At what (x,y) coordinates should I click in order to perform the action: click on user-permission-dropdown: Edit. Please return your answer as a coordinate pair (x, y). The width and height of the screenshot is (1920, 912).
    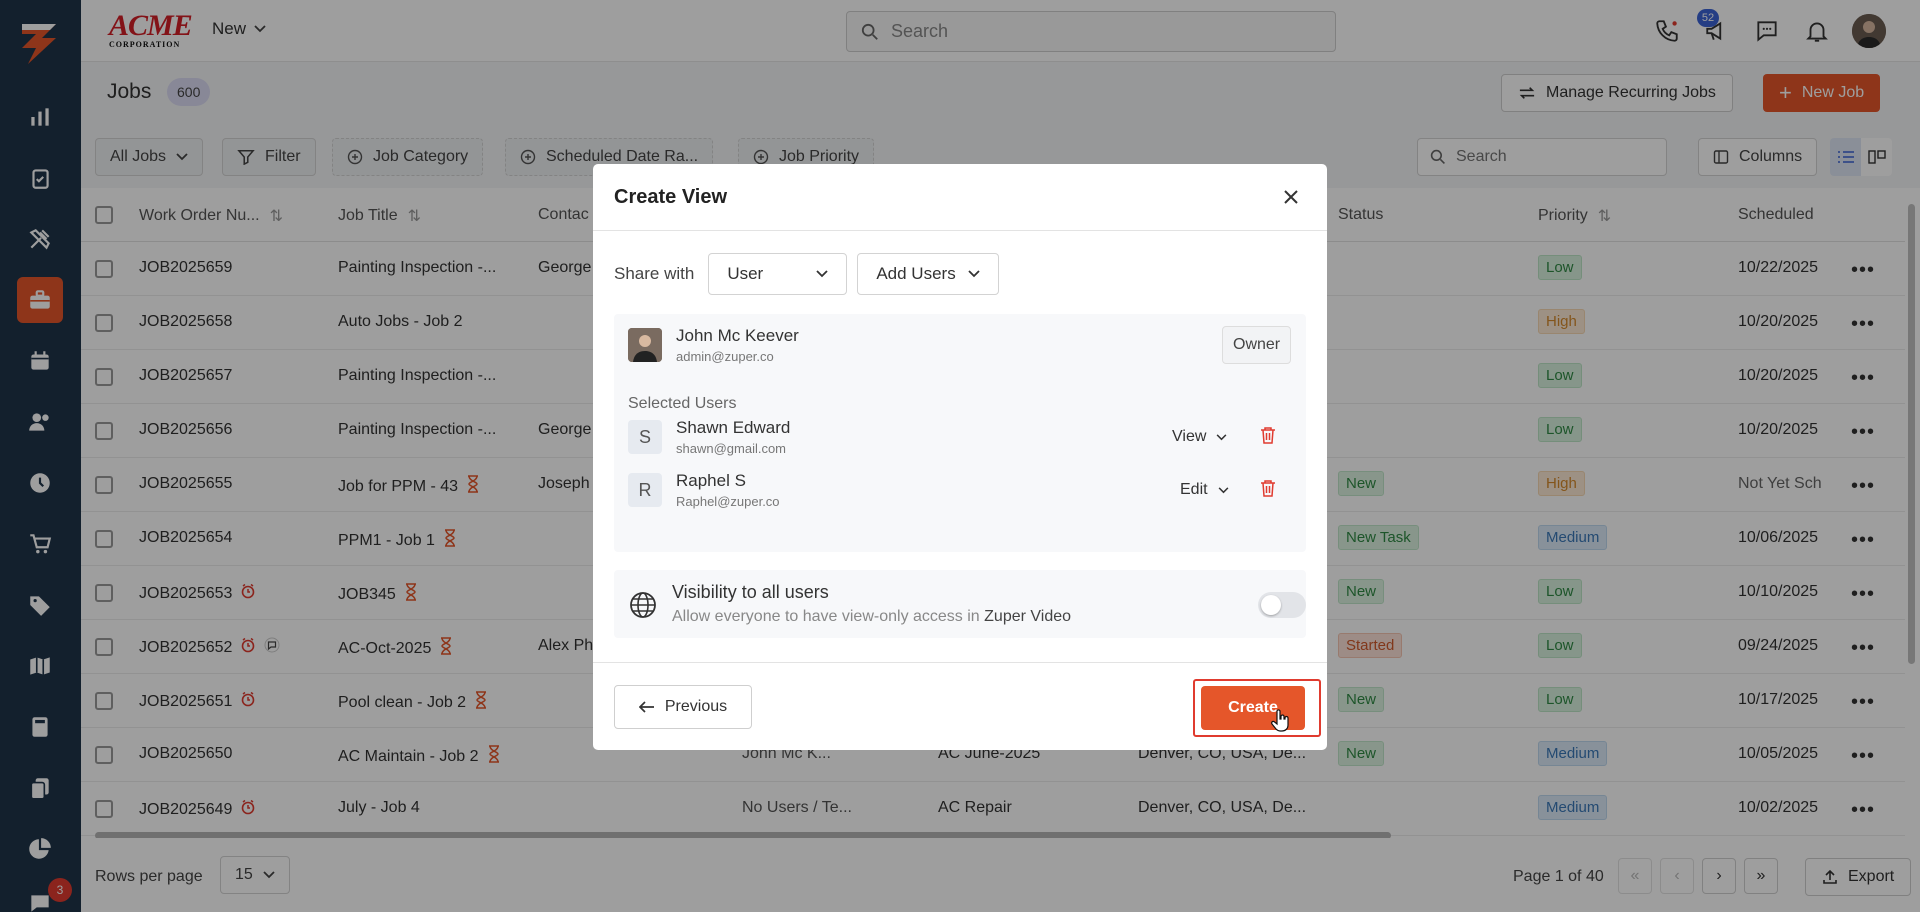
    Looking at the image, I should click on (1204, 490).